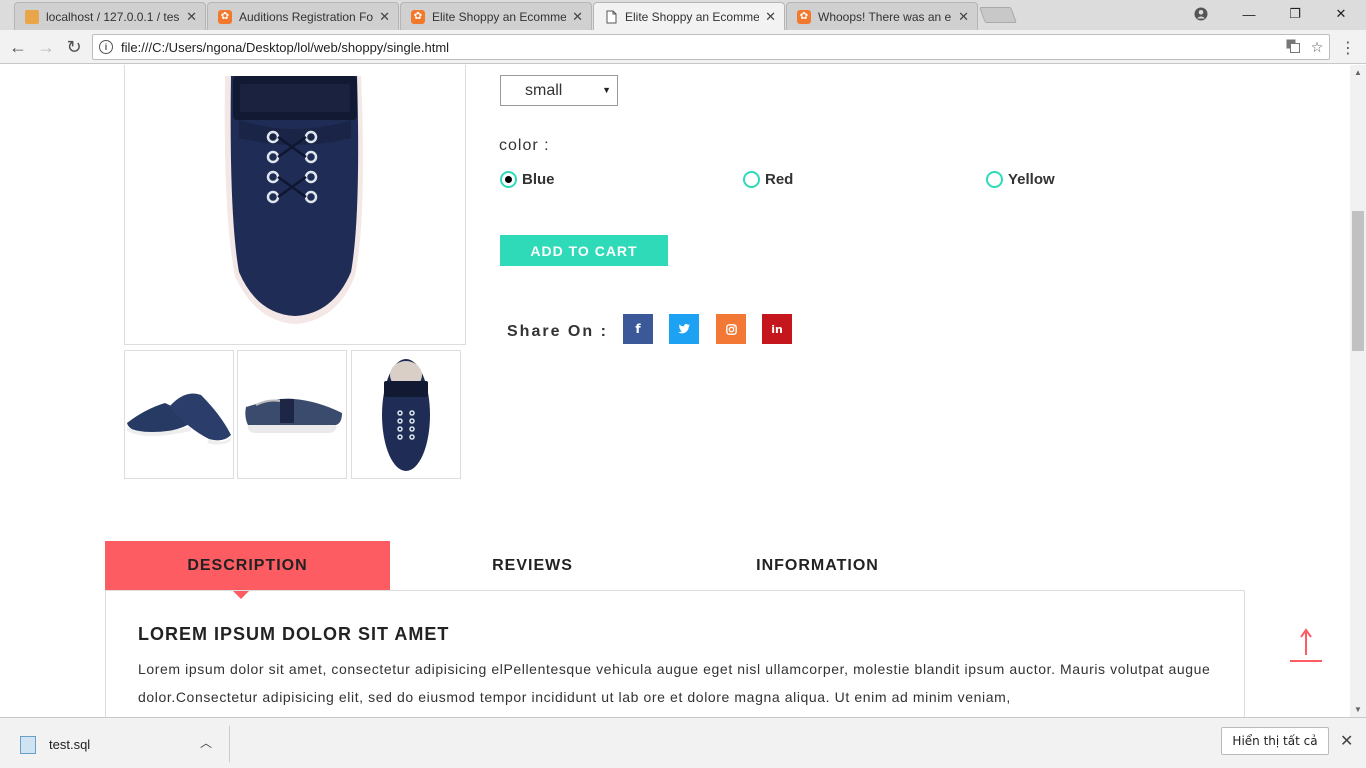  I want to click on color-option-label: Blue, so click(538, 179).